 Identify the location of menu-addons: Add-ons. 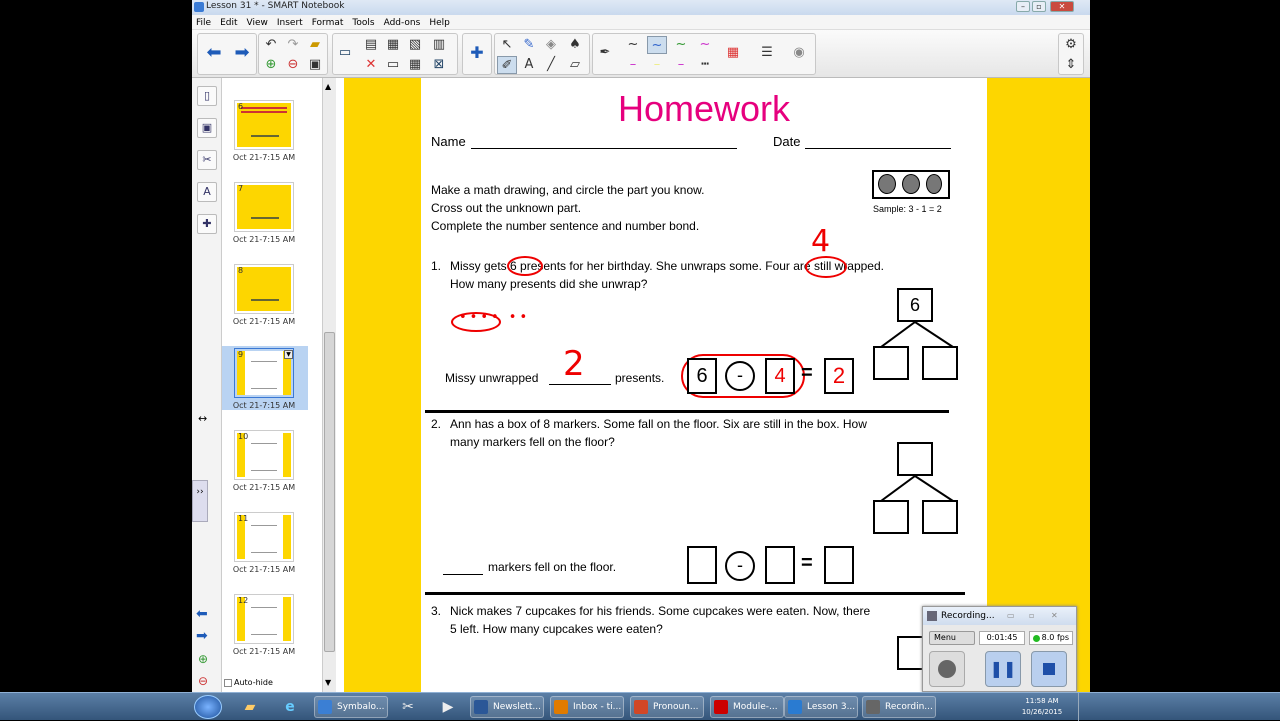
(403, 22).